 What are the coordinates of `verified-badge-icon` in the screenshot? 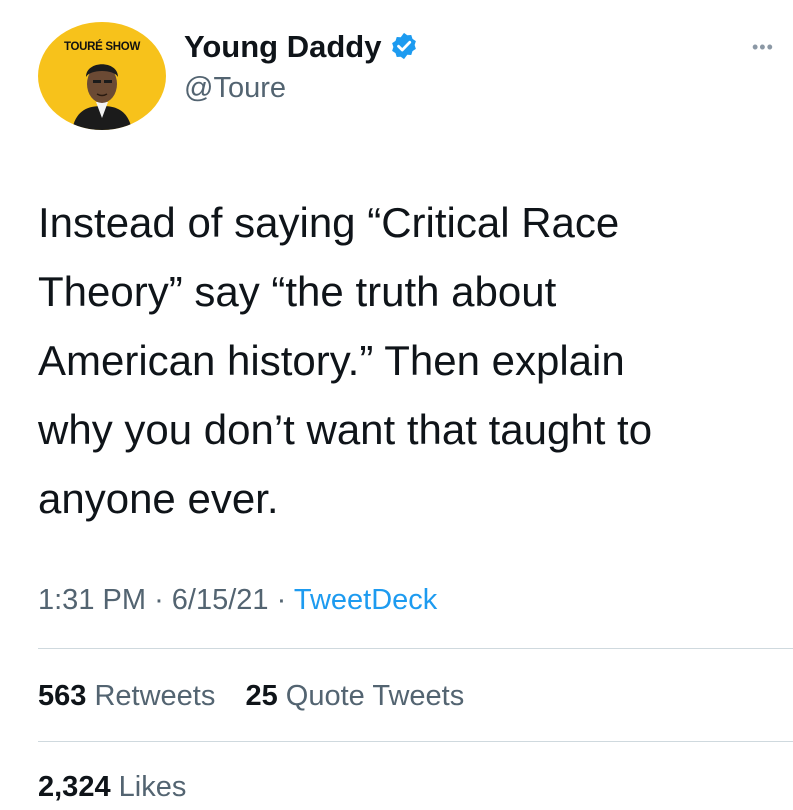 It's located at (404, 46).